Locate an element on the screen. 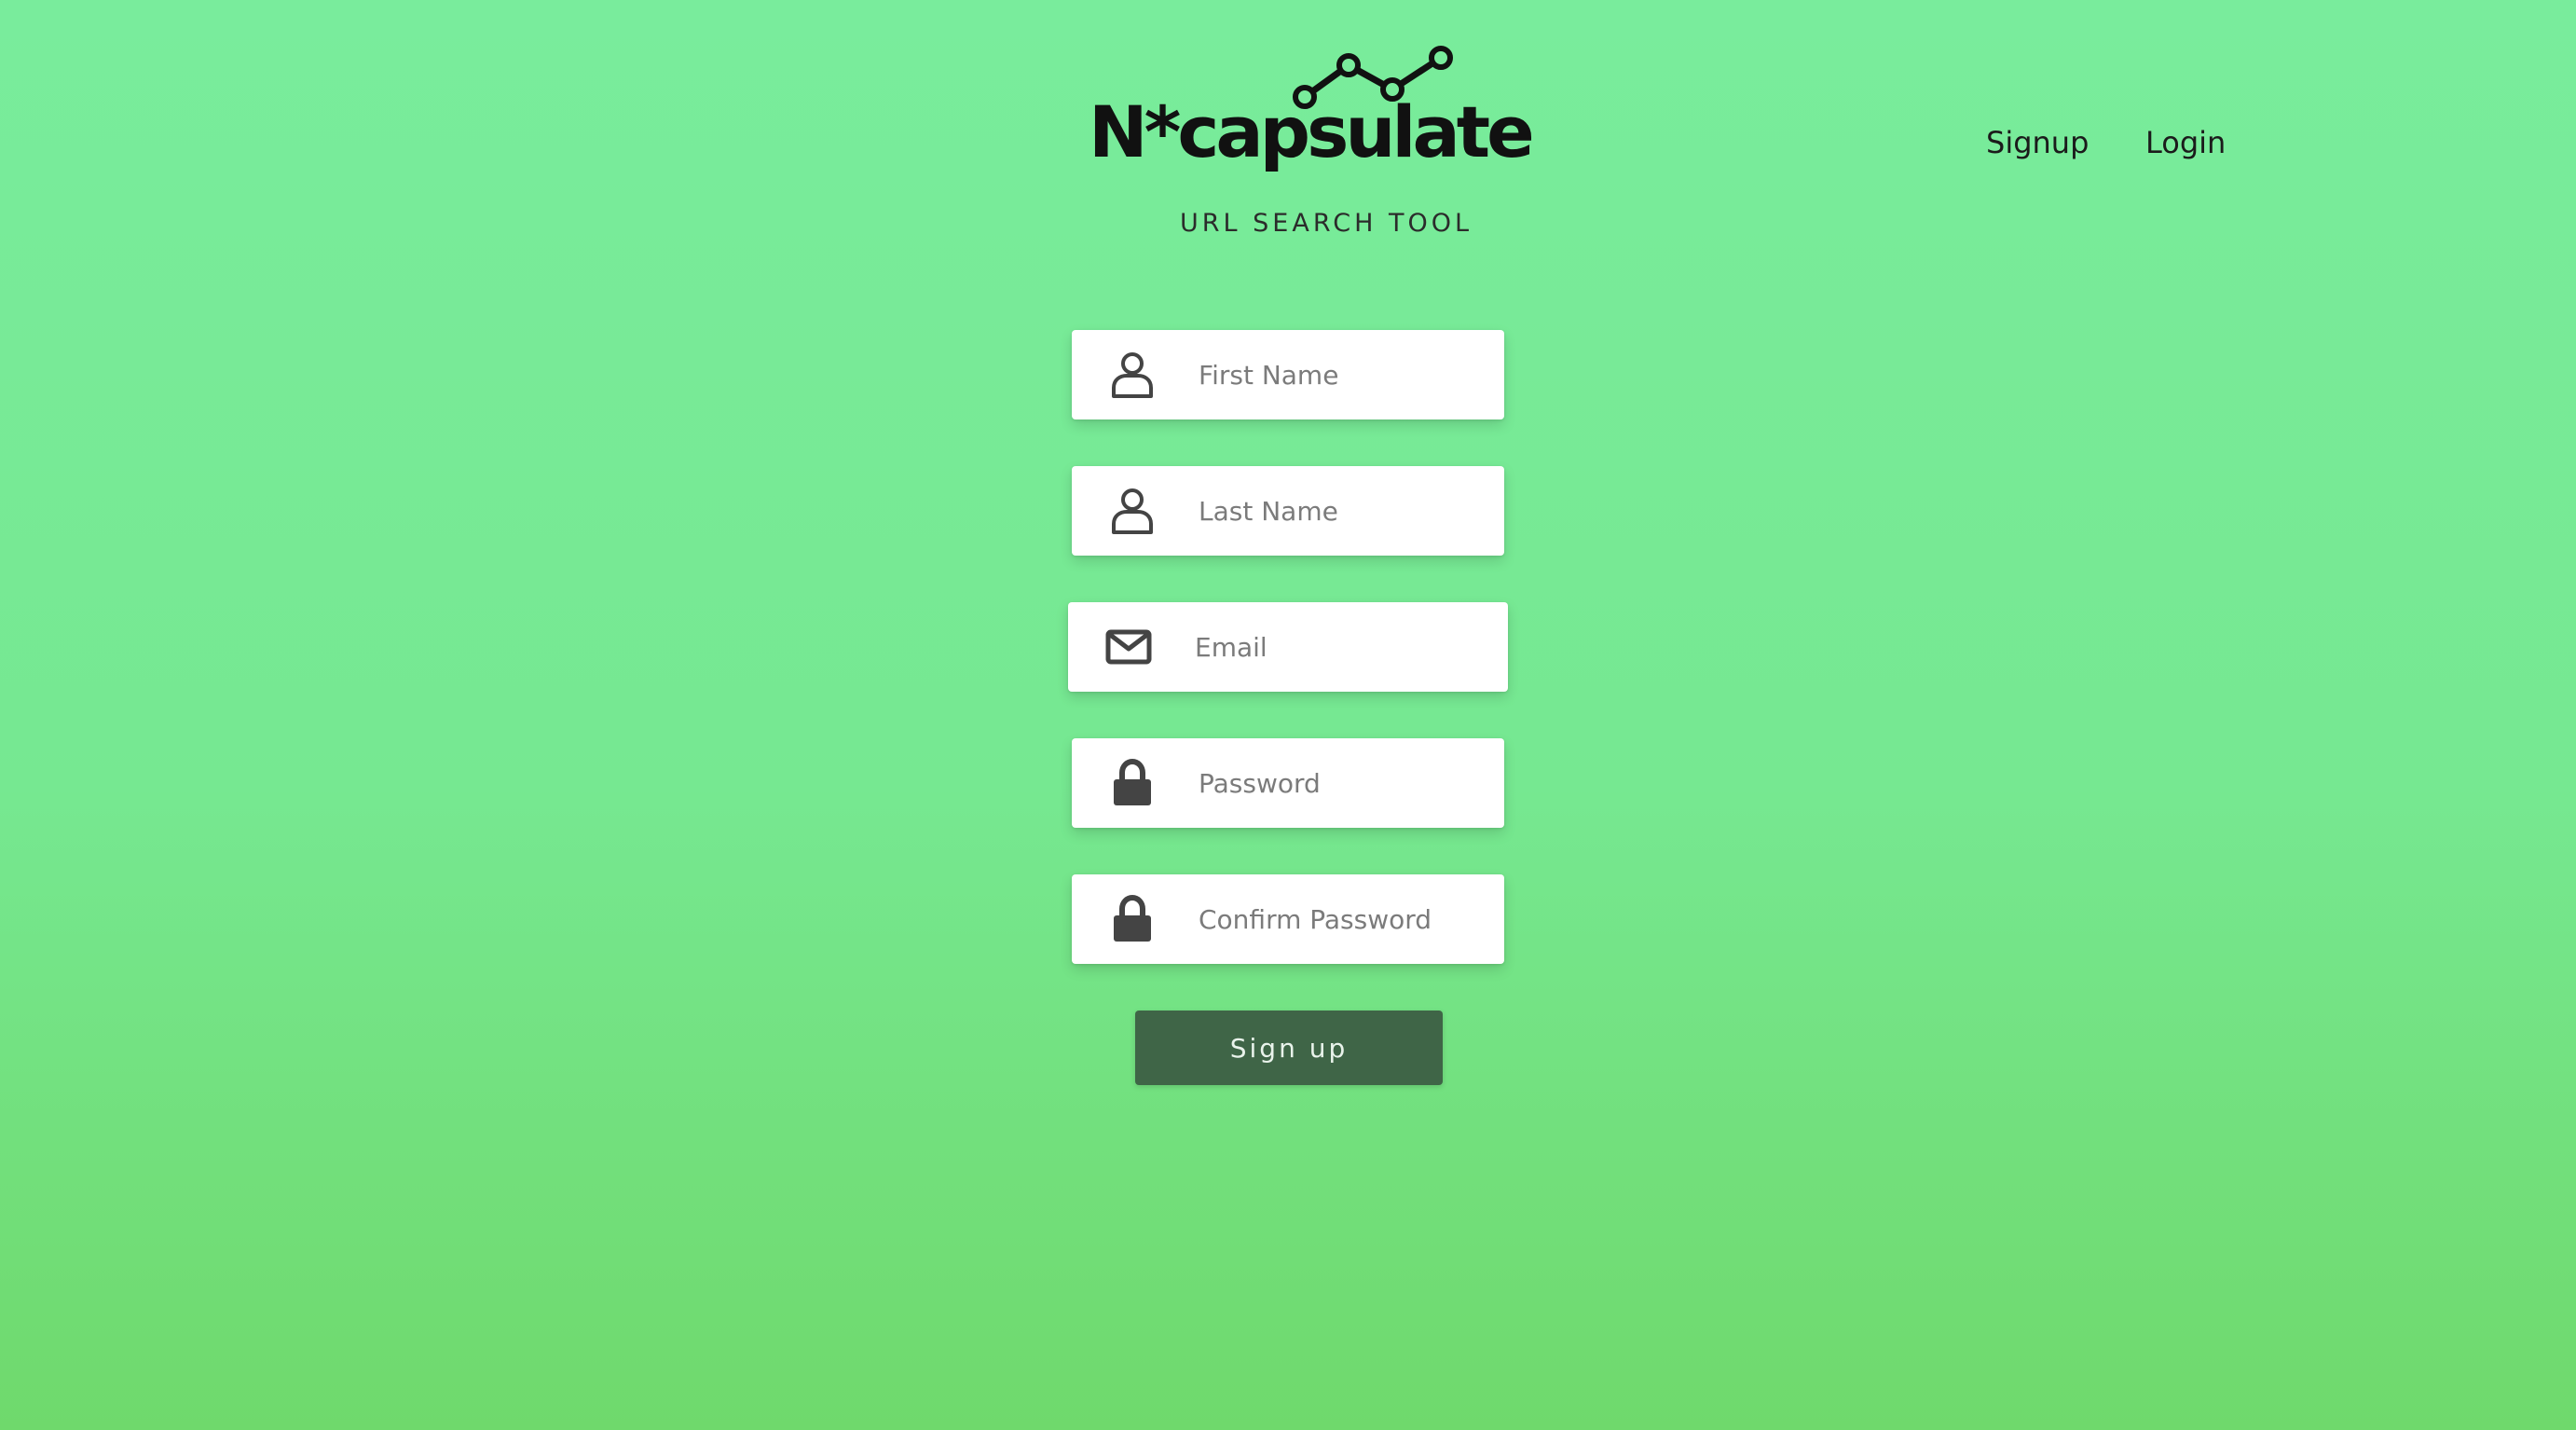  logo-tagline: URL SEARCH TOOL is located at coordinates (1326, 223).